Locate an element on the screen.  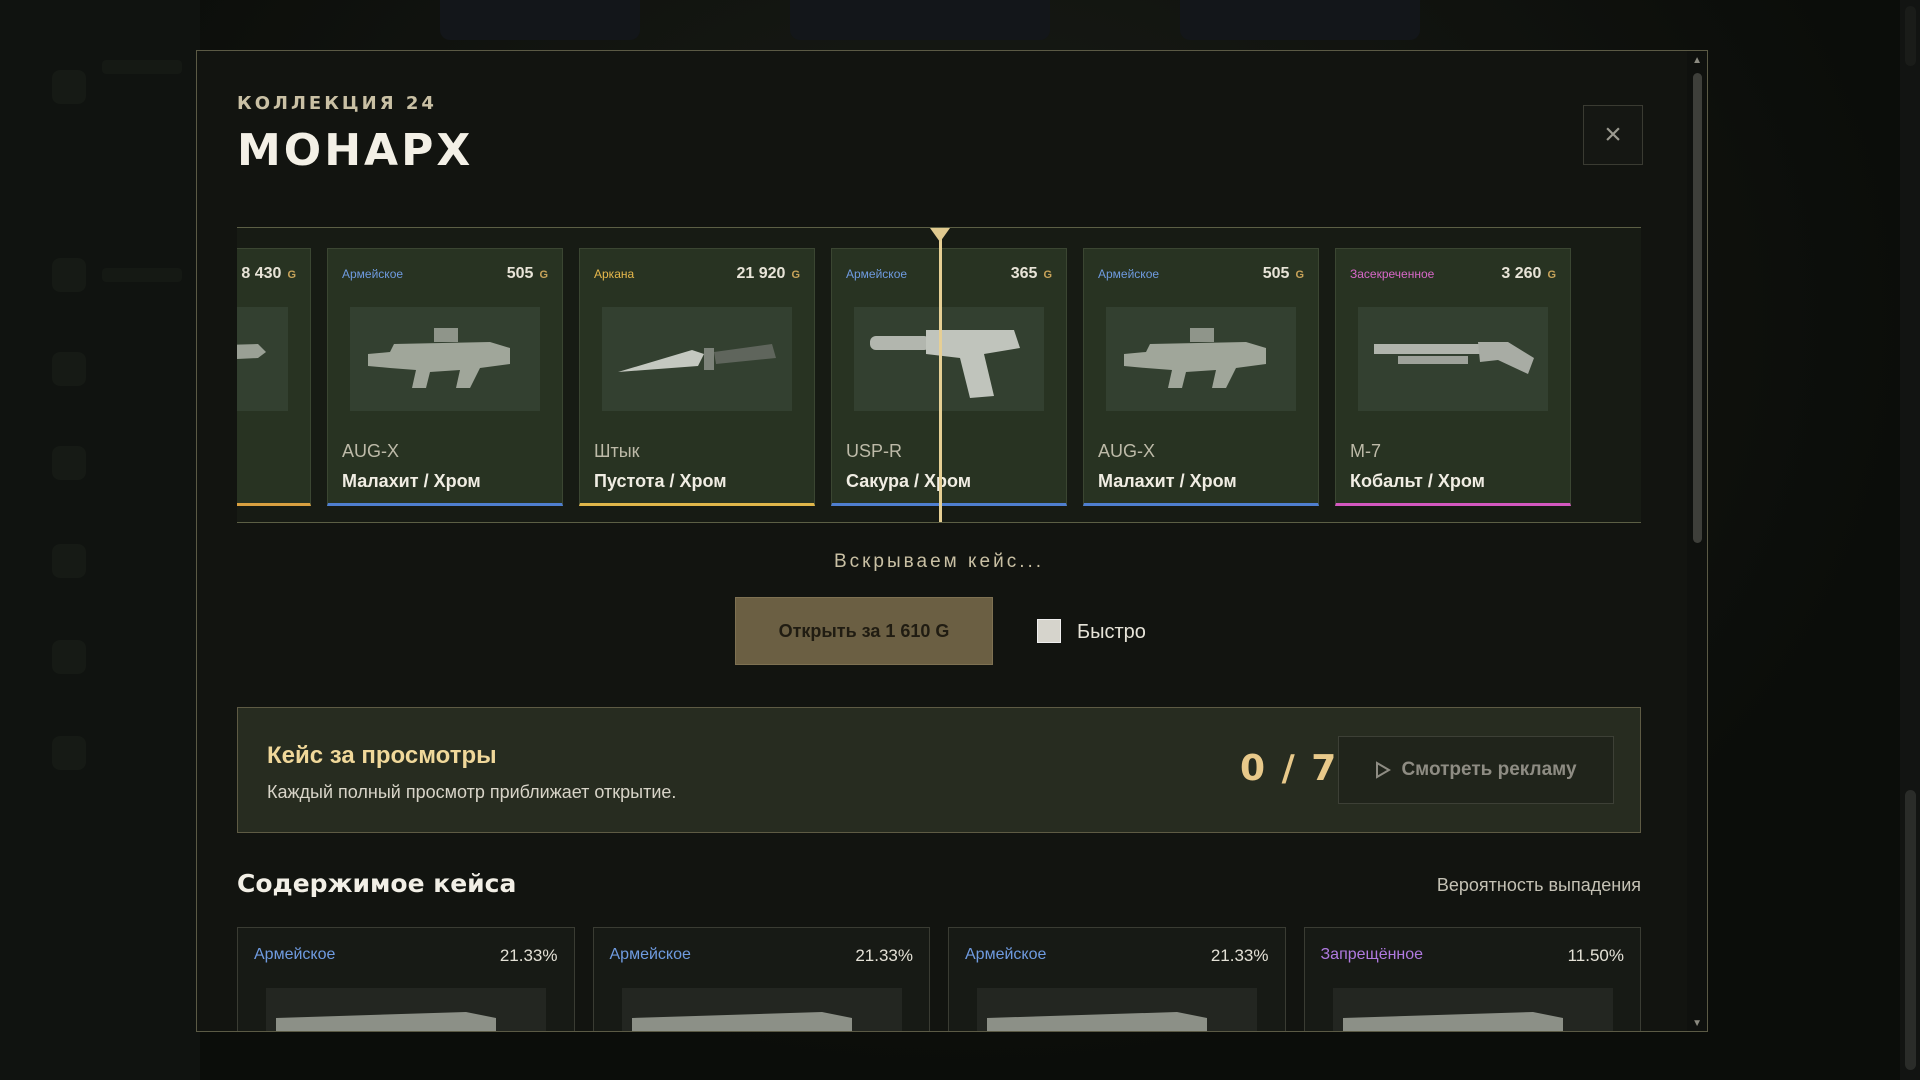
shotgun-icon is located at coordinates (1453, 359).